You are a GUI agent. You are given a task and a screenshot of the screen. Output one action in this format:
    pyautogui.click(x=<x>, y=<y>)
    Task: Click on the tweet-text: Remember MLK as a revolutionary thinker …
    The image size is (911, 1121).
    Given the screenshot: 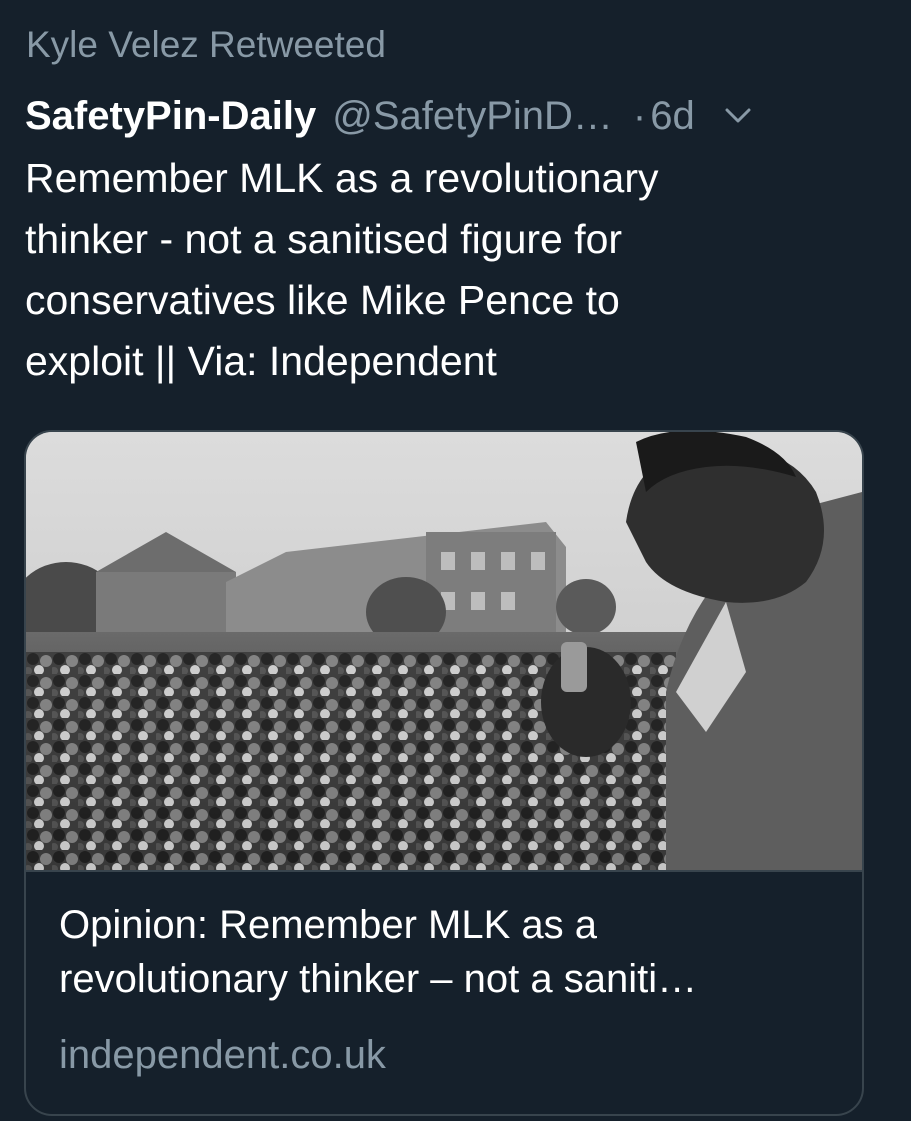 What is the action you would take?
    pyautogui.click(x=342, y=269)
    